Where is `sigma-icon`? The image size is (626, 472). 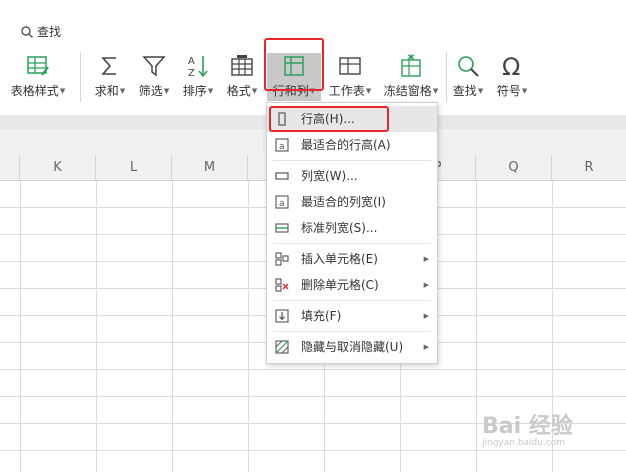 sigma-icon is located at coordinates (108, 66).